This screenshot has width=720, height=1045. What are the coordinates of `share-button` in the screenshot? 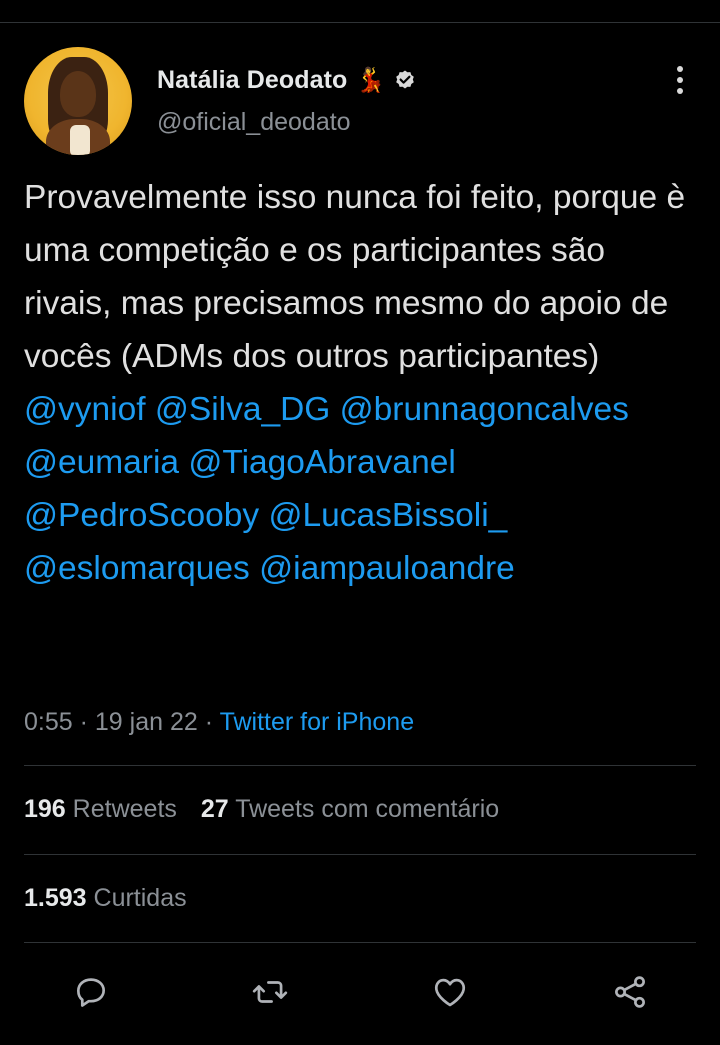 It's located at (630, 992).